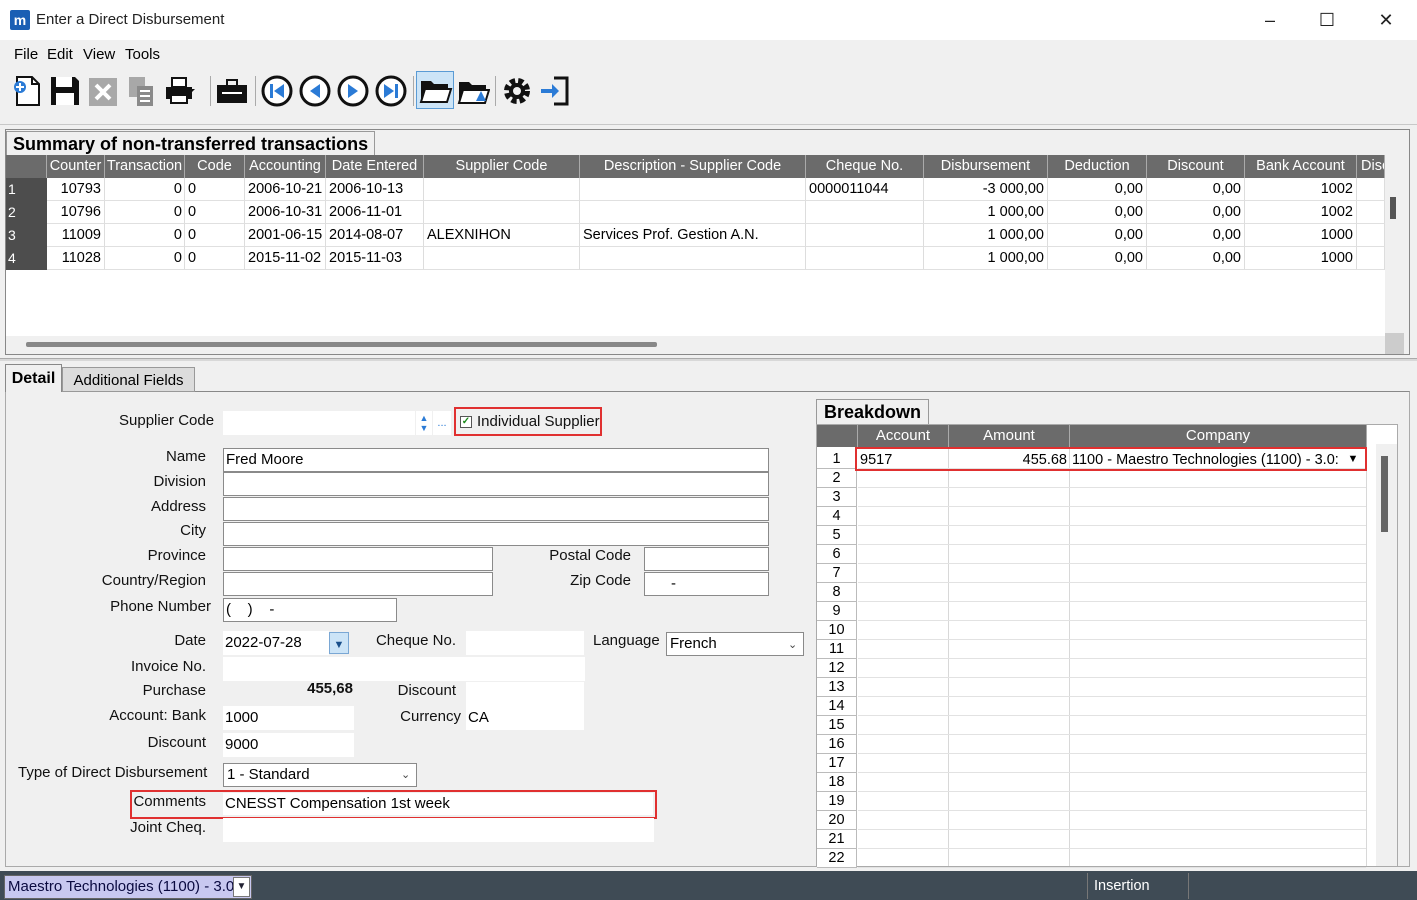 The width and height of the screenshot is (1417, 900). Describe the element at coordinates (1301, 189) in the screenshot. I see `cell-bank-account: 1002` at that location.